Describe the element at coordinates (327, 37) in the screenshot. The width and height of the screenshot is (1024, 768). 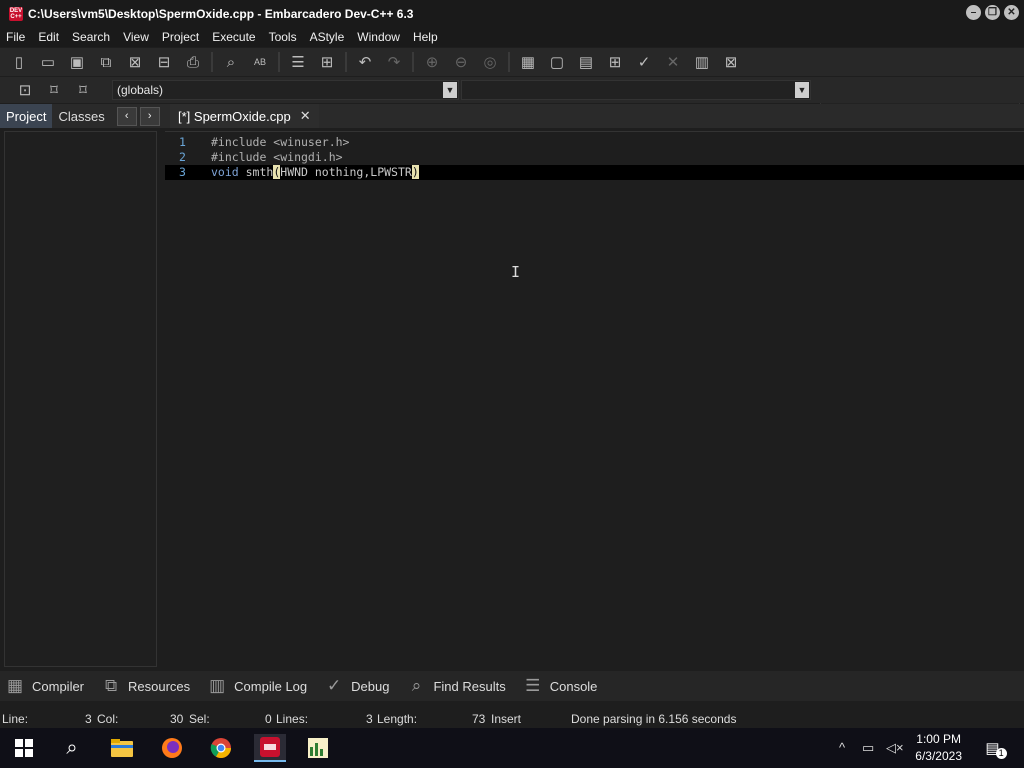
I see `menu-astyle: AStyle` at that location.